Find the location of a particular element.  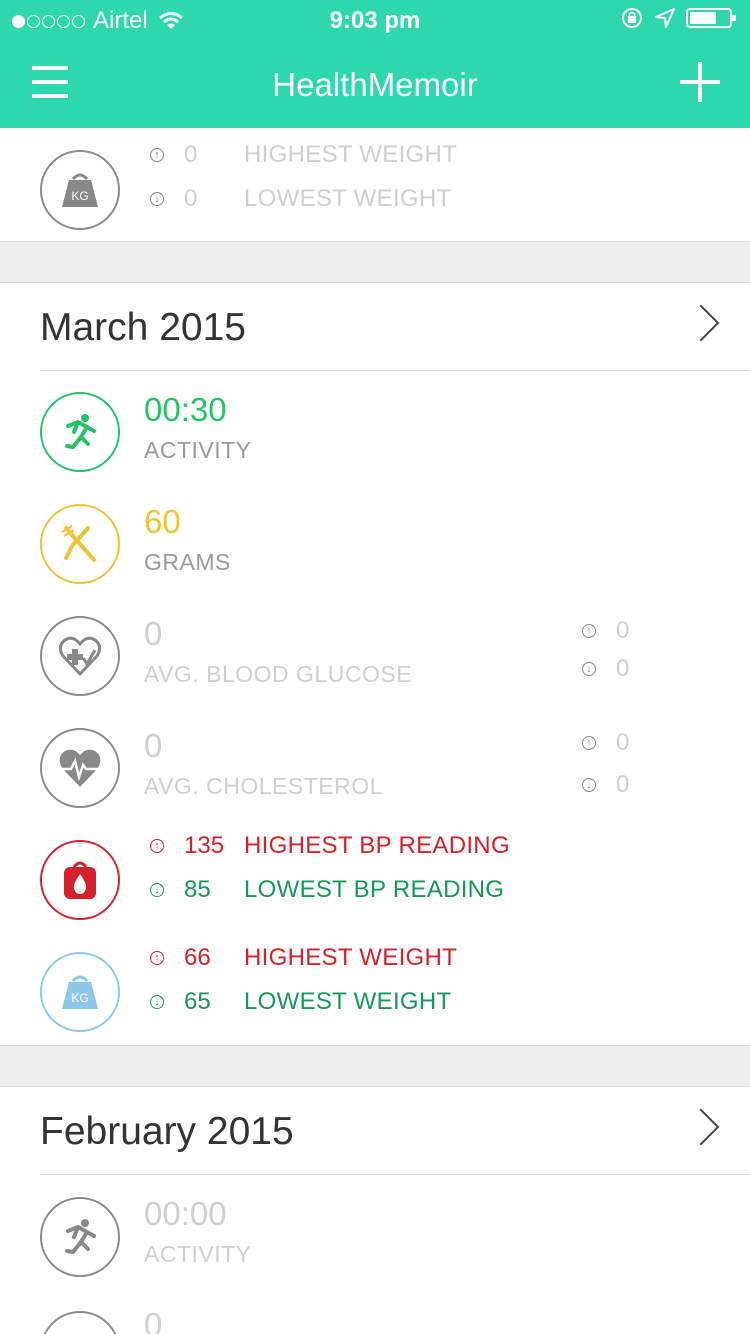

cholesterol-high-value: 0 is located at coordinates (623, 742).